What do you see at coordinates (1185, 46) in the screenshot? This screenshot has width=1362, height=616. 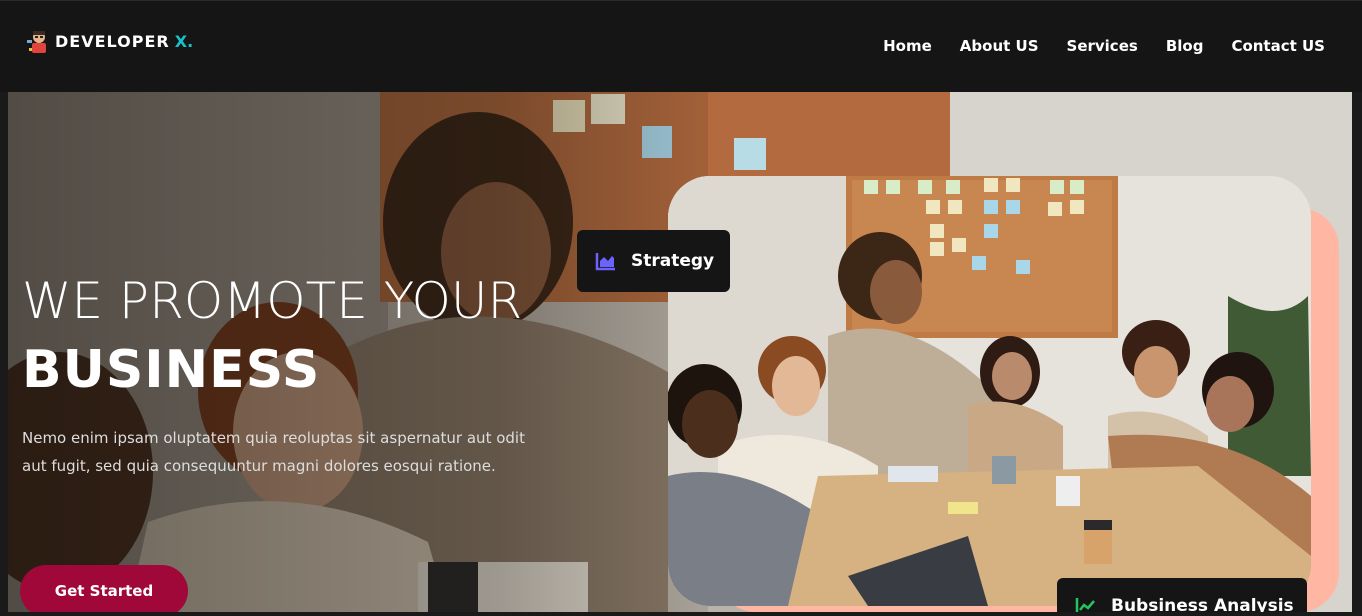 I see `nav-blog: Blog` at bounding box center [1185, 46].